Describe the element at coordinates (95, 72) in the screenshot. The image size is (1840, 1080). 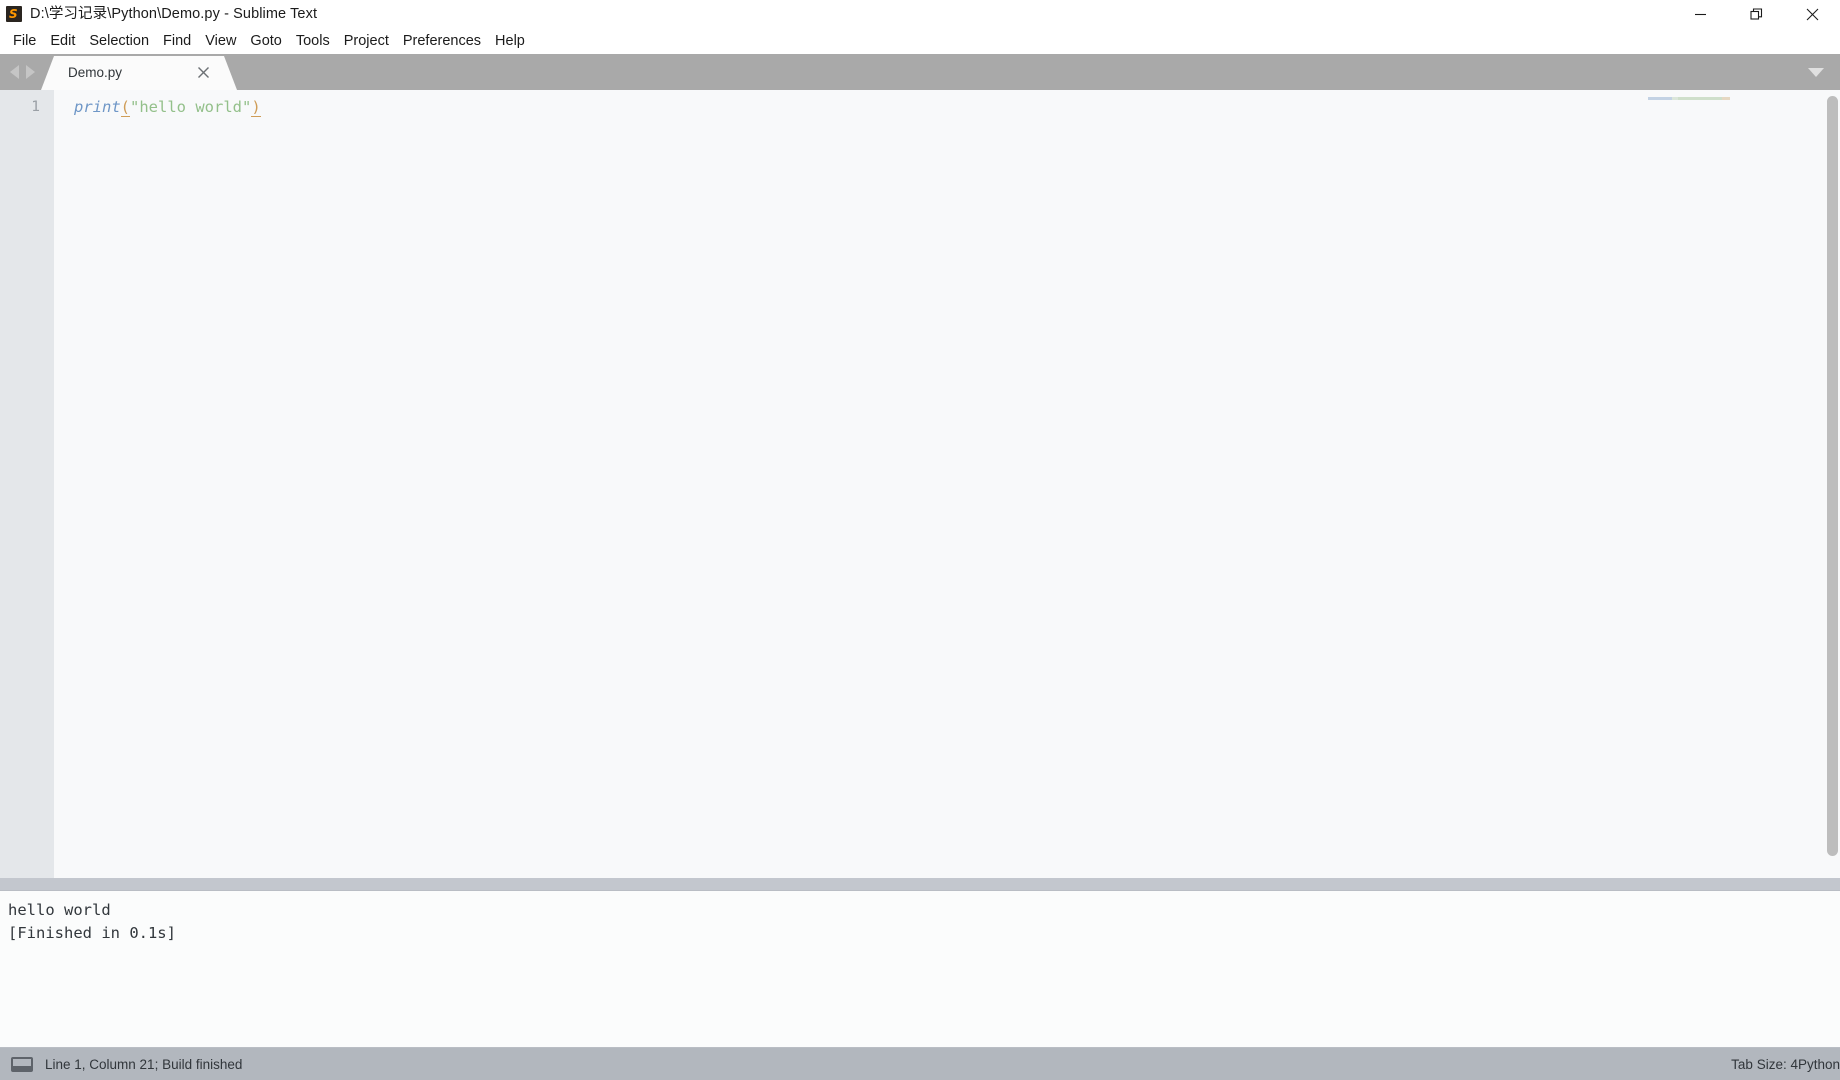
I see `tab-label: Demo.py` at that location.